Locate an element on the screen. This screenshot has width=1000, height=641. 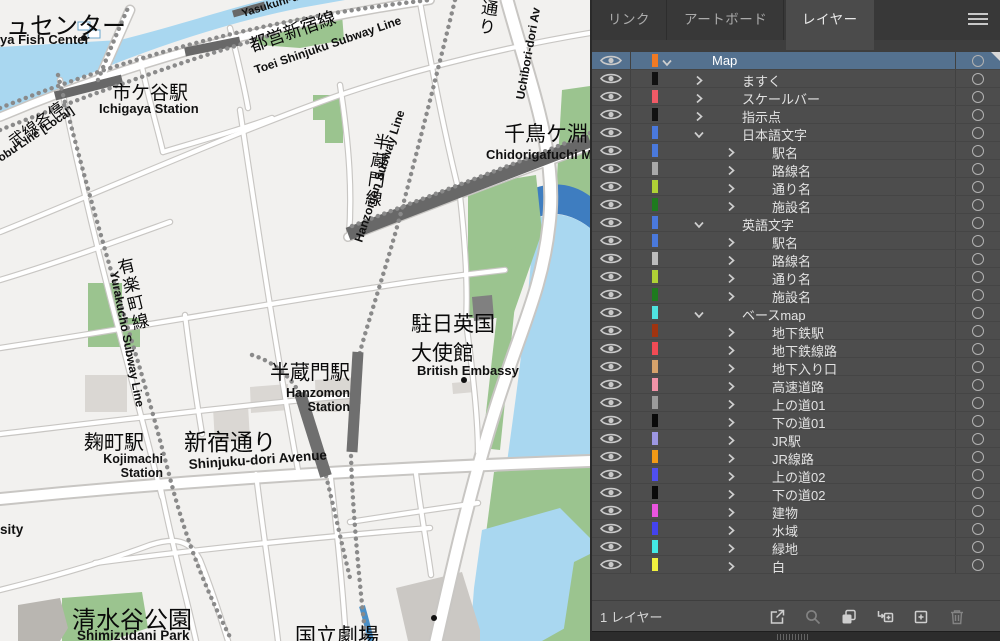
layer-row: 日本語文字 is located at coordinates (796, 133).